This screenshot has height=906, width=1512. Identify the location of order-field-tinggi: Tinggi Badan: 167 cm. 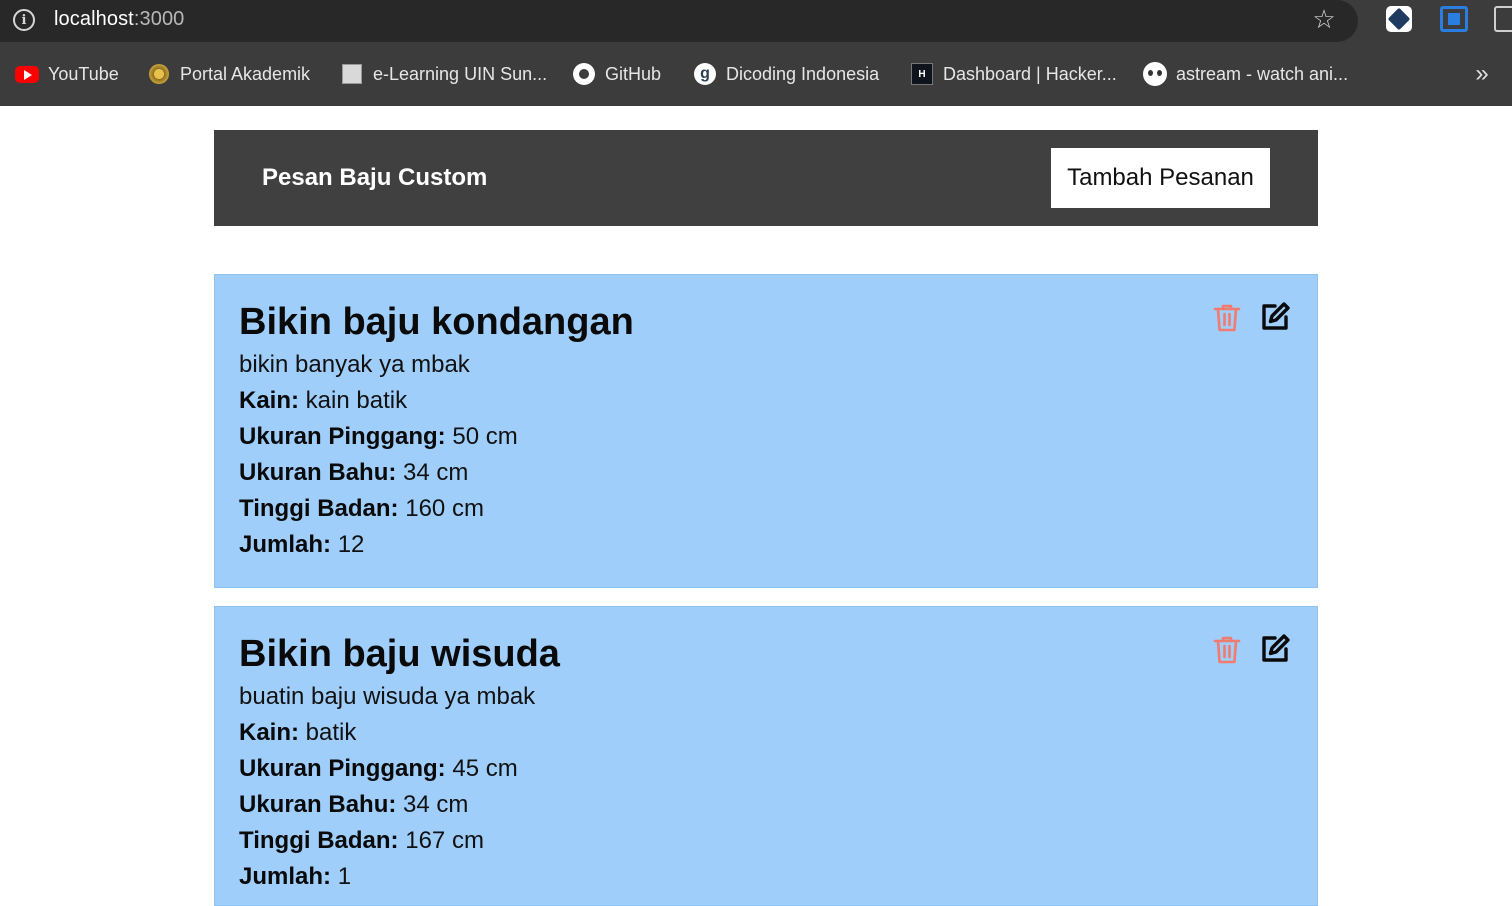
(361, 841).